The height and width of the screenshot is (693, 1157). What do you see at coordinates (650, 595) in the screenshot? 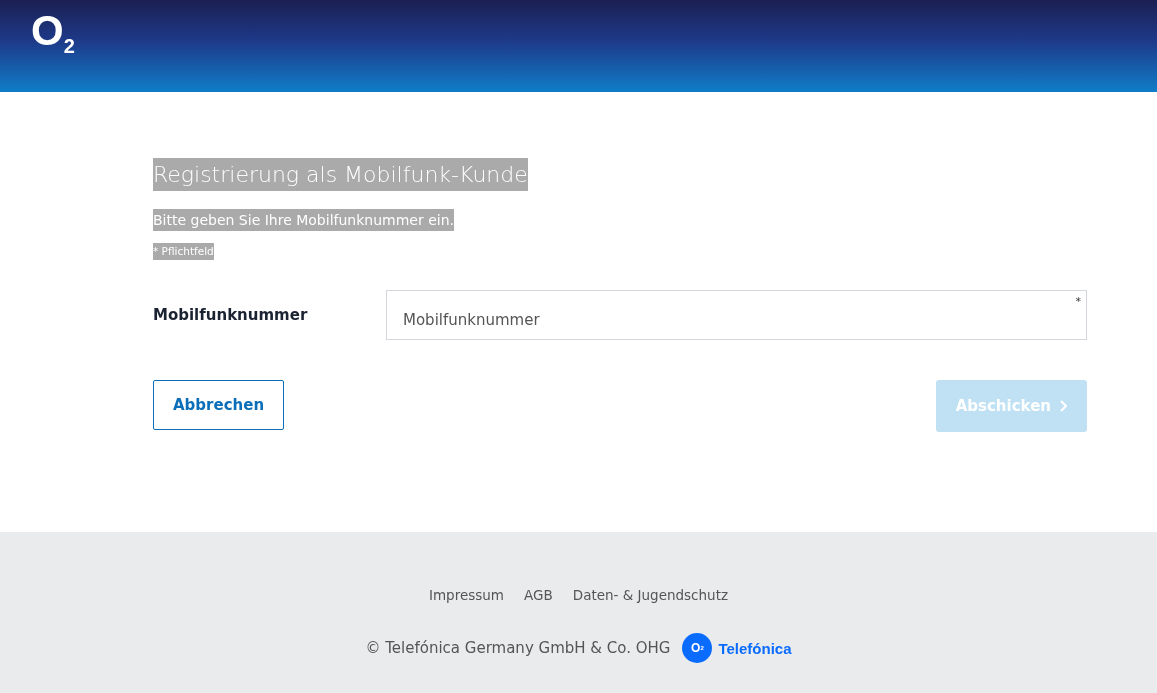
I see `footer-link: Daten- & Jugendschutz` at bounding box center [650, 595].